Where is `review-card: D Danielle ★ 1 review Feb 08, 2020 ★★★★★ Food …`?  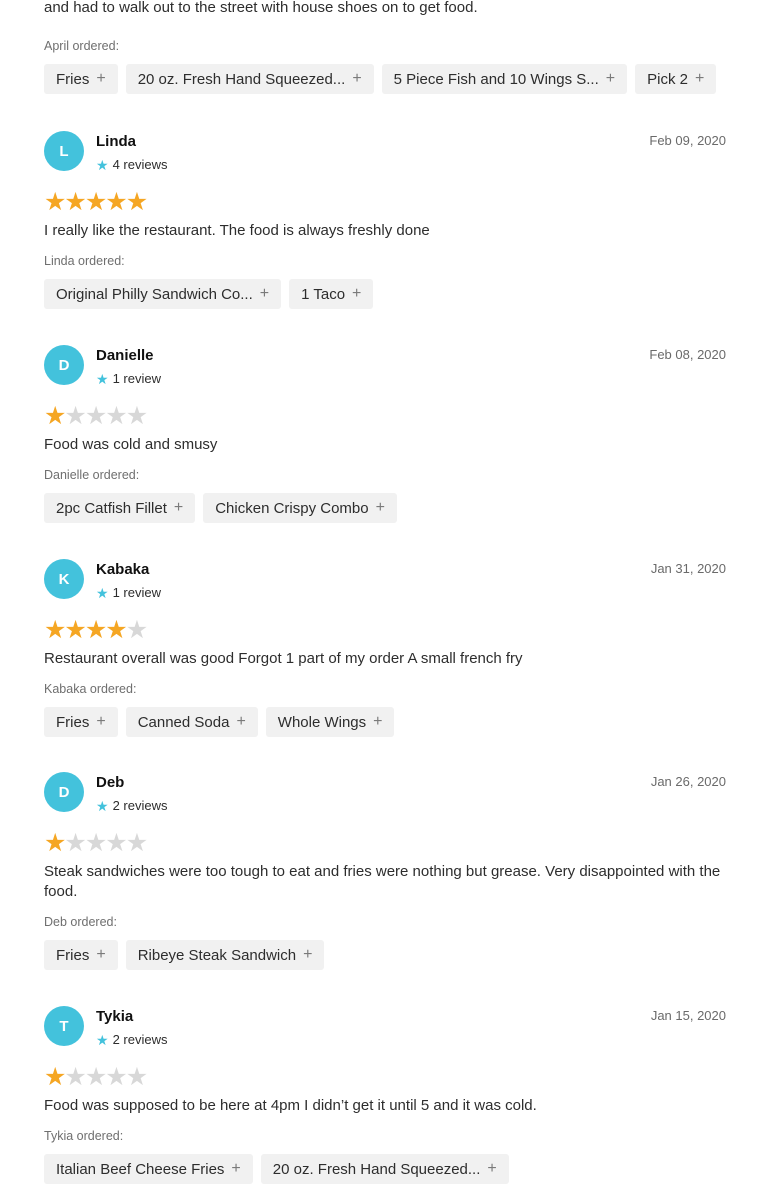 review-card: D Danielle ★ 1 review Feb 08, 2020 ★★★★★ Food … is located at coordinates (385, 434).